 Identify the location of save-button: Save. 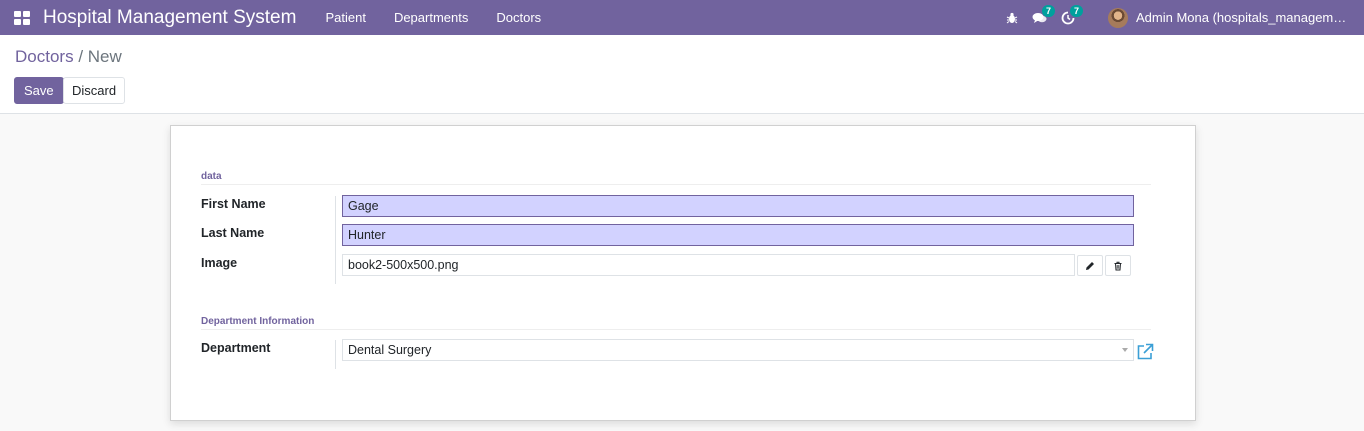
(39, 90).